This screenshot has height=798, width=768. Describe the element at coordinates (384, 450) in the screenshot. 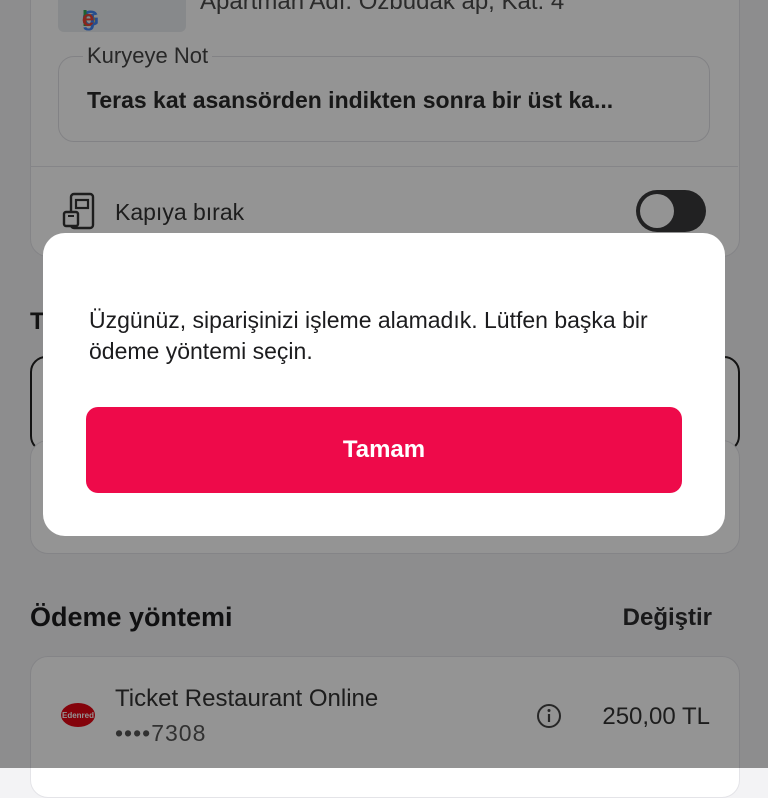

I see `ok-button: Tamam` at that location.